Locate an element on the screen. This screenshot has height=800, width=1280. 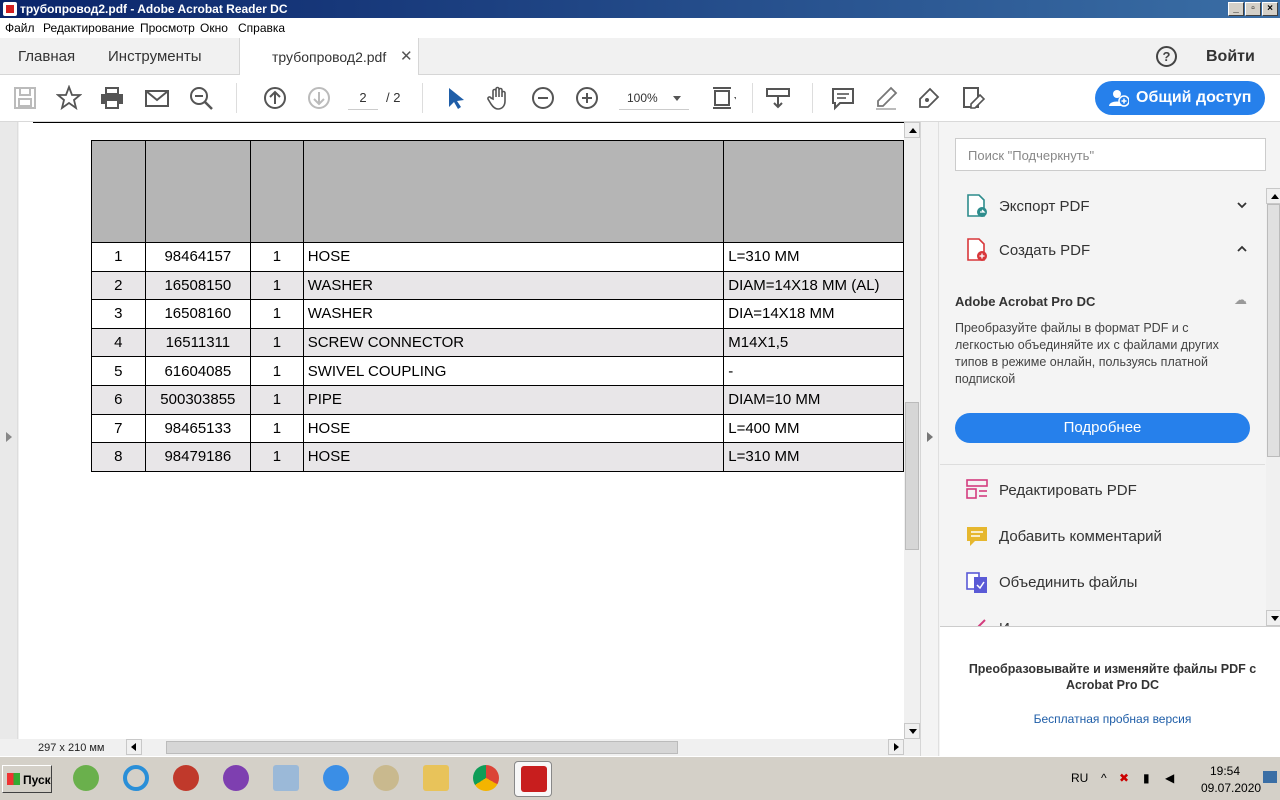
help-icon: ? is located at coordinates (1166, 56).